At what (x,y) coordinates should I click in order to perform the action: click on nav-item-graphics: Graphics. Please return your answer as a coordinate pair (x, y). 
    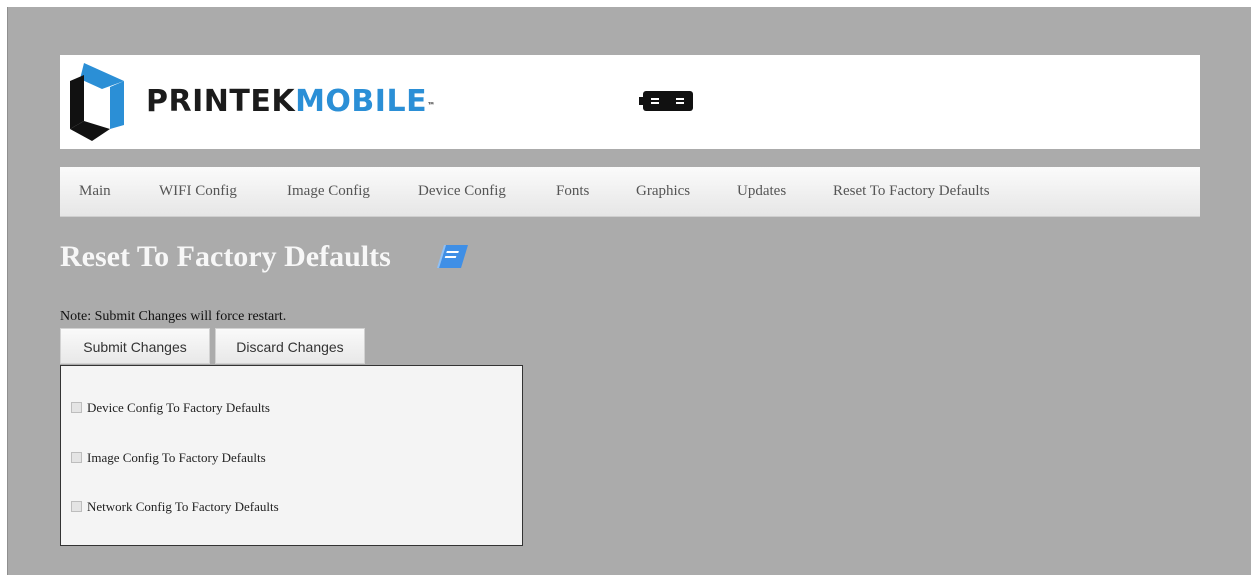
    Looking at the image, I should click on (663, 191).